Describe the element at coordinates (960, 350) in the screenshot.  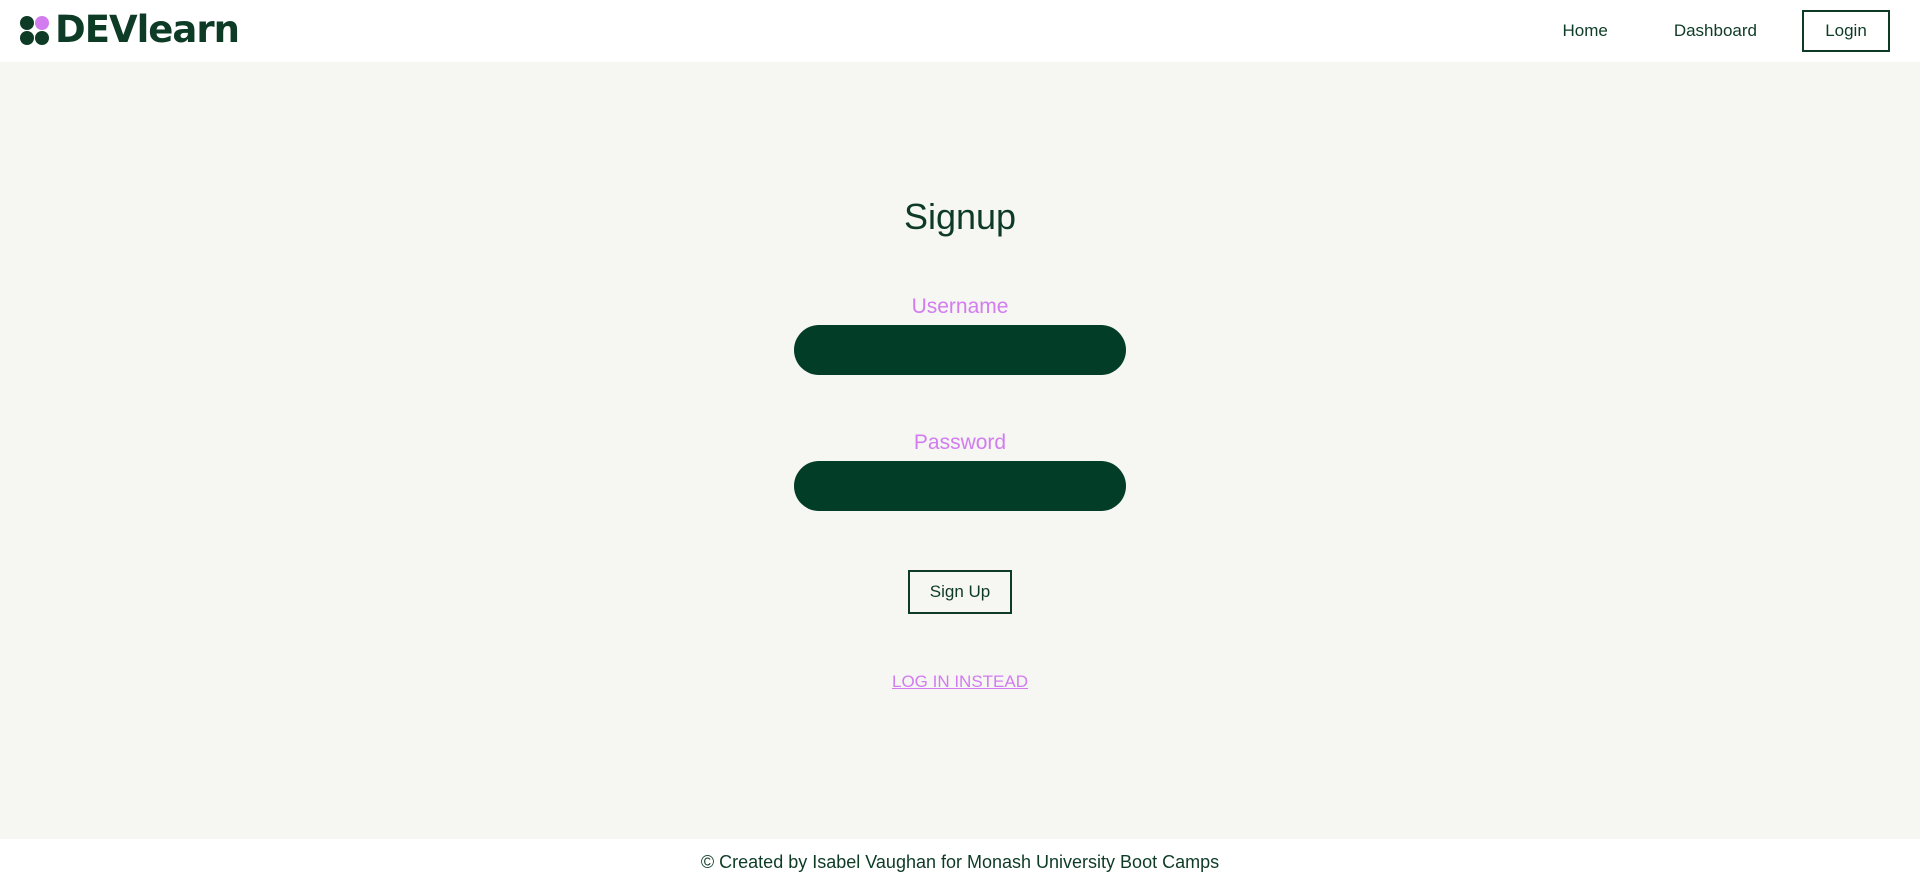
I see `username-input` at that location.